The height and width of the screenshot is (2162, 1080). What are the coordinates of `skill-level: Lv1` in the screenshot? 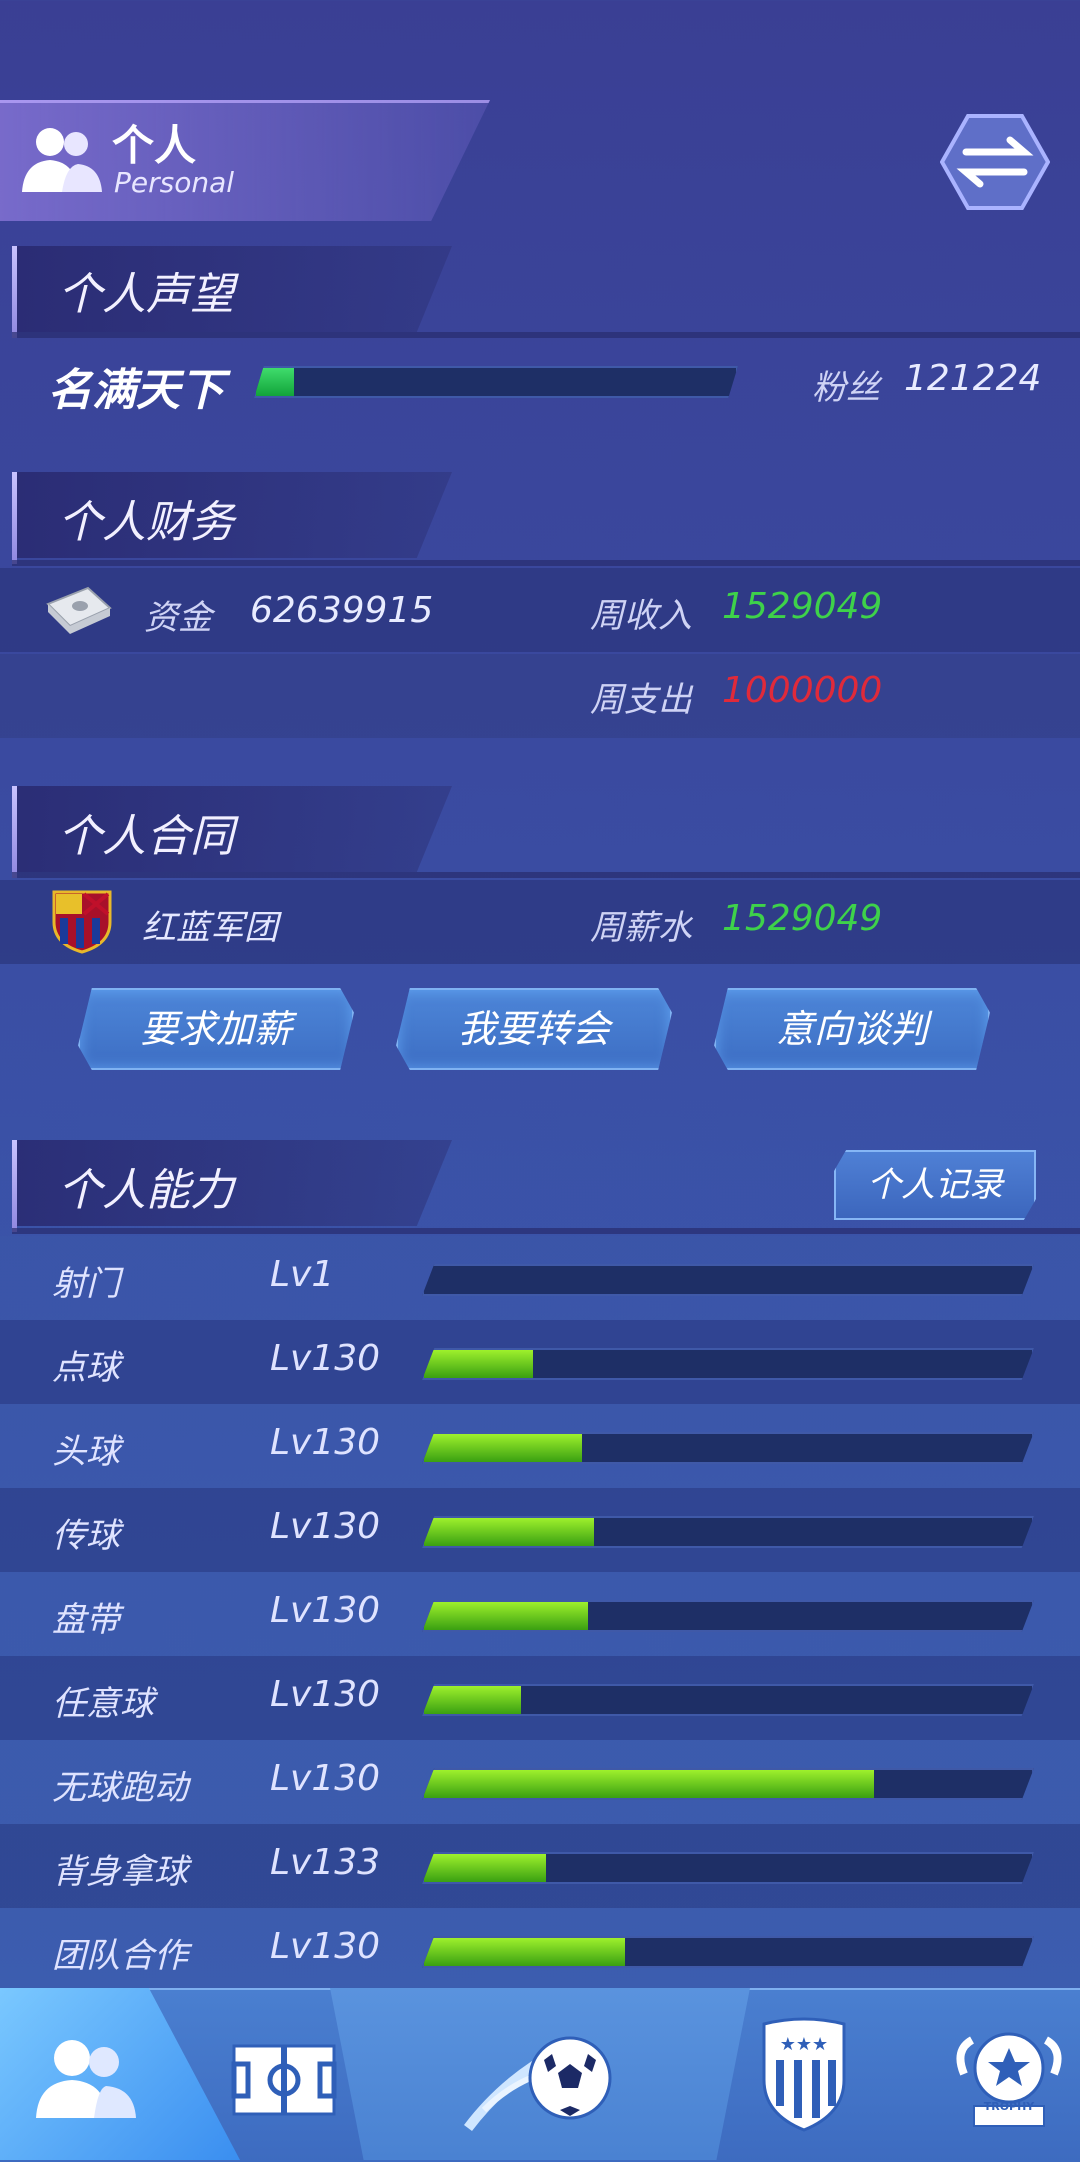 It's located at (302, 1274).